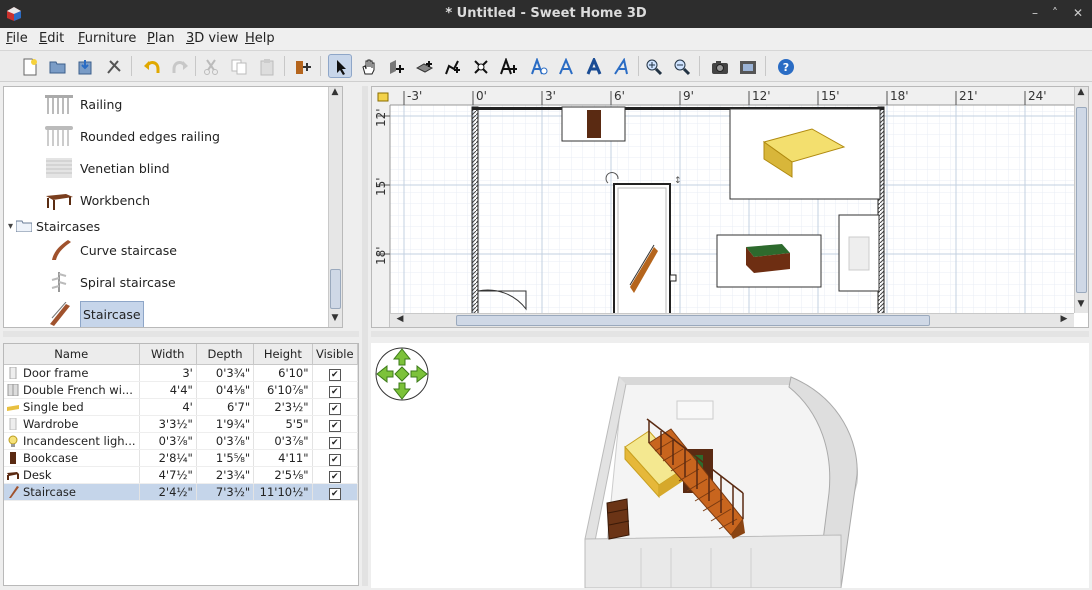 The height and width of the screenshot is (590, 1092). What do you see at coordinates (538, 66) in the screenshot?
I see `text-style-button` at bounding box center [538, 66].